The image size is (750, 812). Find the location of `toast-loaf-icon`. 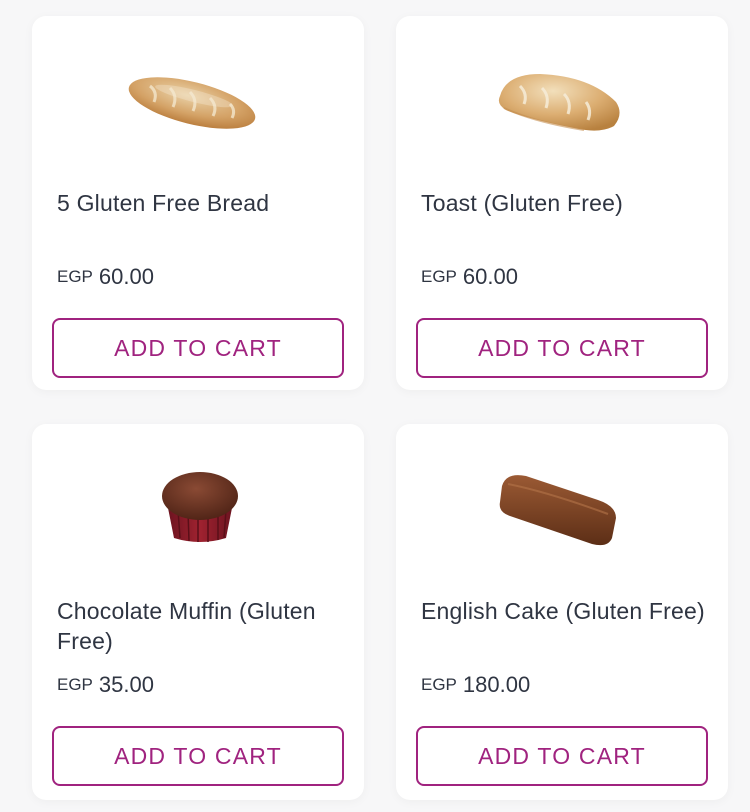

toast-loaf-icon is located at coordinates (559, 102).